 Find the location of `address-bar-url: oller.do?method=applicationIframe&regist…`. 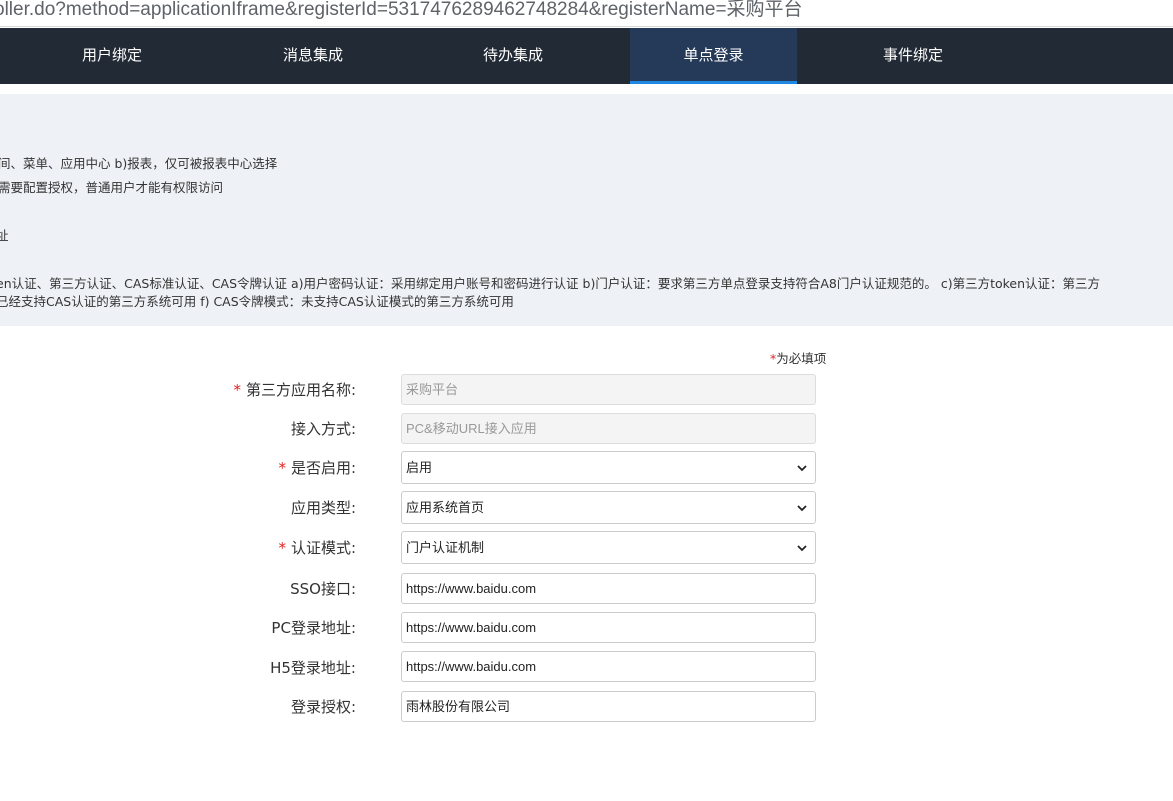

address-bar-url: oller.do?method=applicationIframe&regist… is located at coordinates (401, 10).